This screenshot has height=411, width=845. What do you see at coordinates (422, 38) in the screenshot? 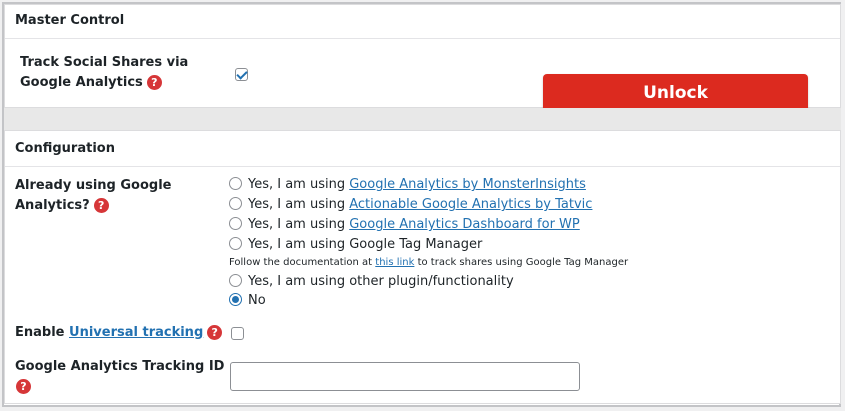
I see `master-divider` at bounding box center [422, 38].